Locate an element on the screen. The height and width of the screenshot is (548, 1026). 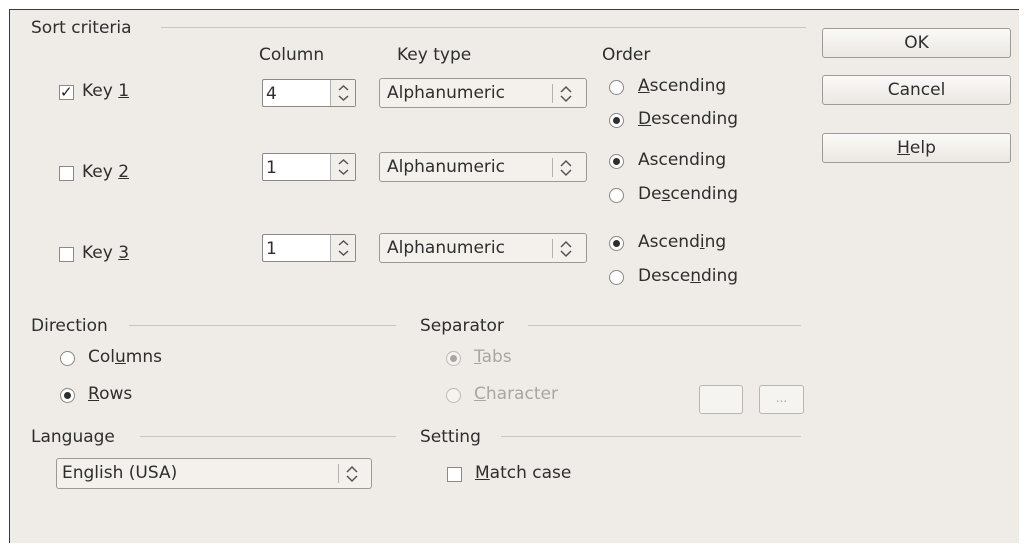
separator-character-label: Character is located at coordinates (516, 394).